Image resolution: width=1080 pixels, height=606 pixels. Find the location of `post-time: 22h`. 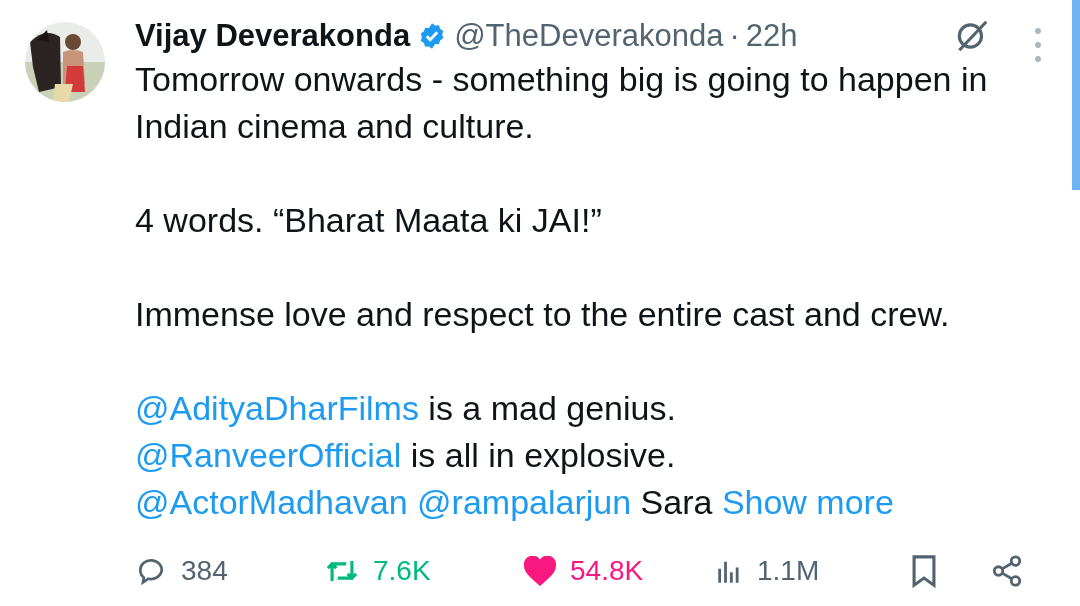

post-time: 22h is located at coordinates (771, 36).